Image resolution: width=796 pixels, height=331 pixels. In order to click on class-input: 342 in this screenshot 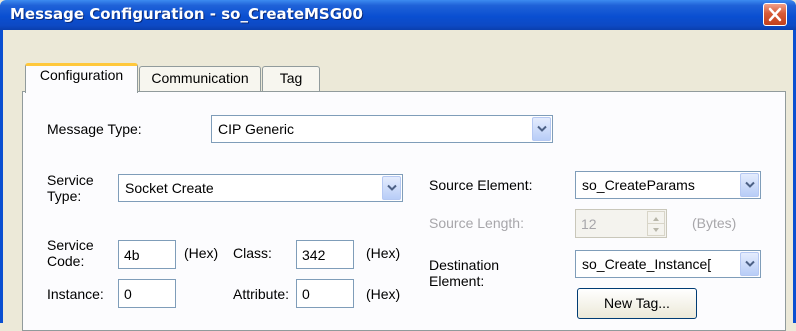, I will do `click(325, 254)`.